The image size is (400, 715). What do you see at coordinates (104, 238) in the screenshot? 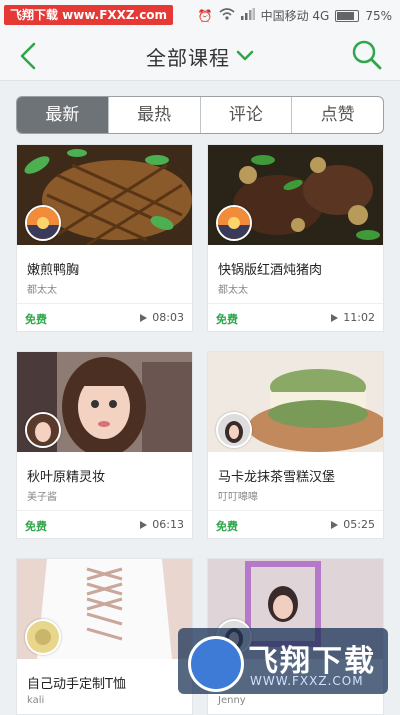
I see `course-card: 嫩煎鸭胸 都太太 免费 08:03` at bounding box center [104, 238].